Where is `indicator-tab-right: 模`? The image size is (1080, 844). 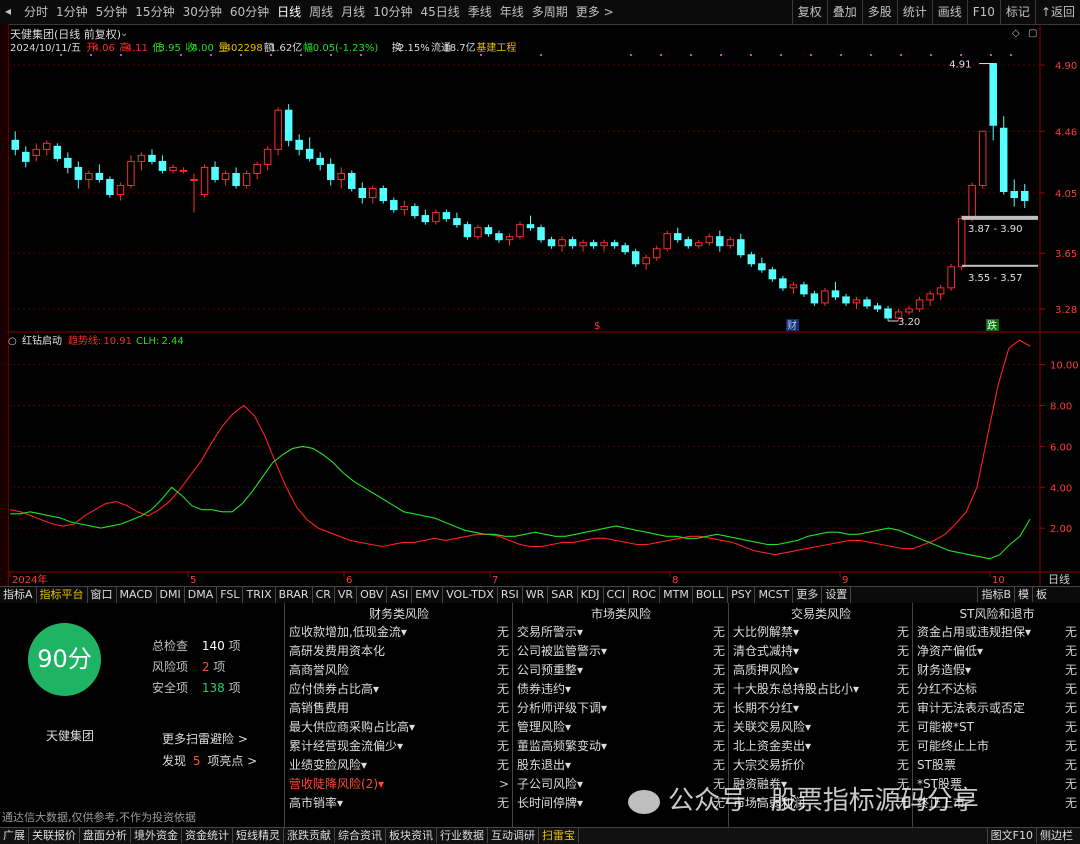
indicator-tab-right: 模 is located at coordinates (1023, 594).